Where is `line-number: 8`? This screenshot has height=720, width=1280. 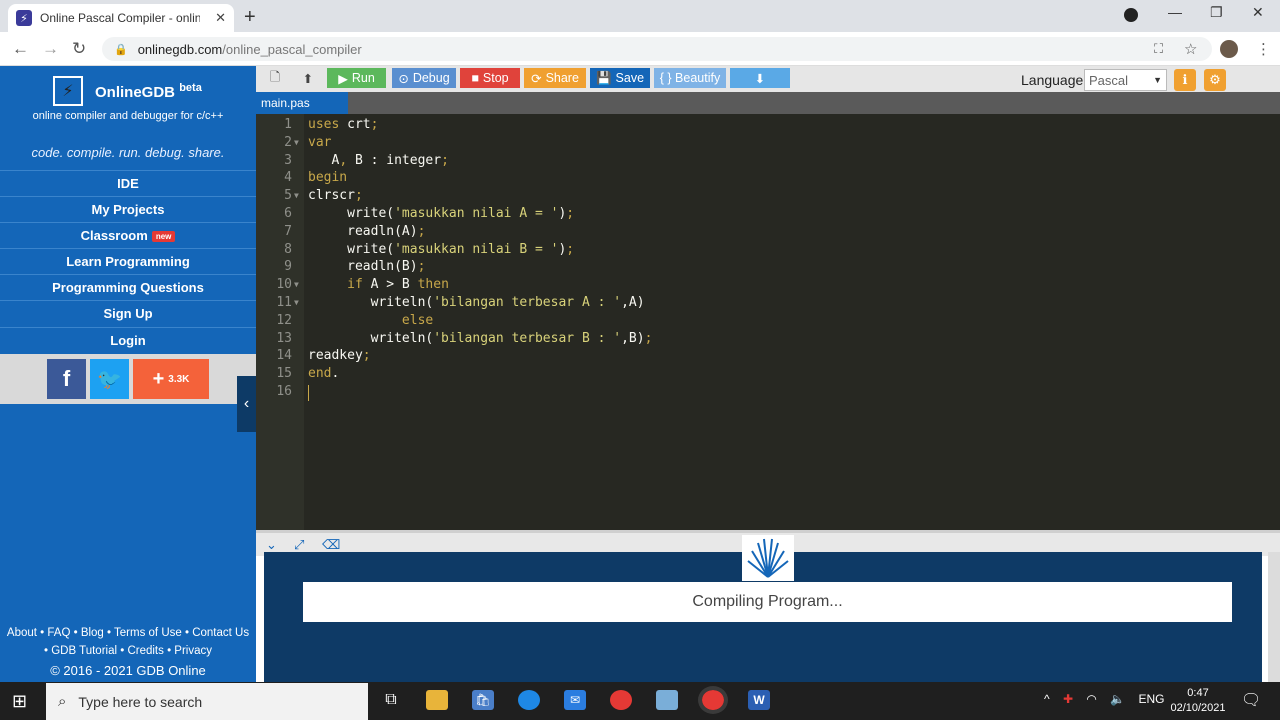
line-number: 8 is located at coordinates (288, 249).